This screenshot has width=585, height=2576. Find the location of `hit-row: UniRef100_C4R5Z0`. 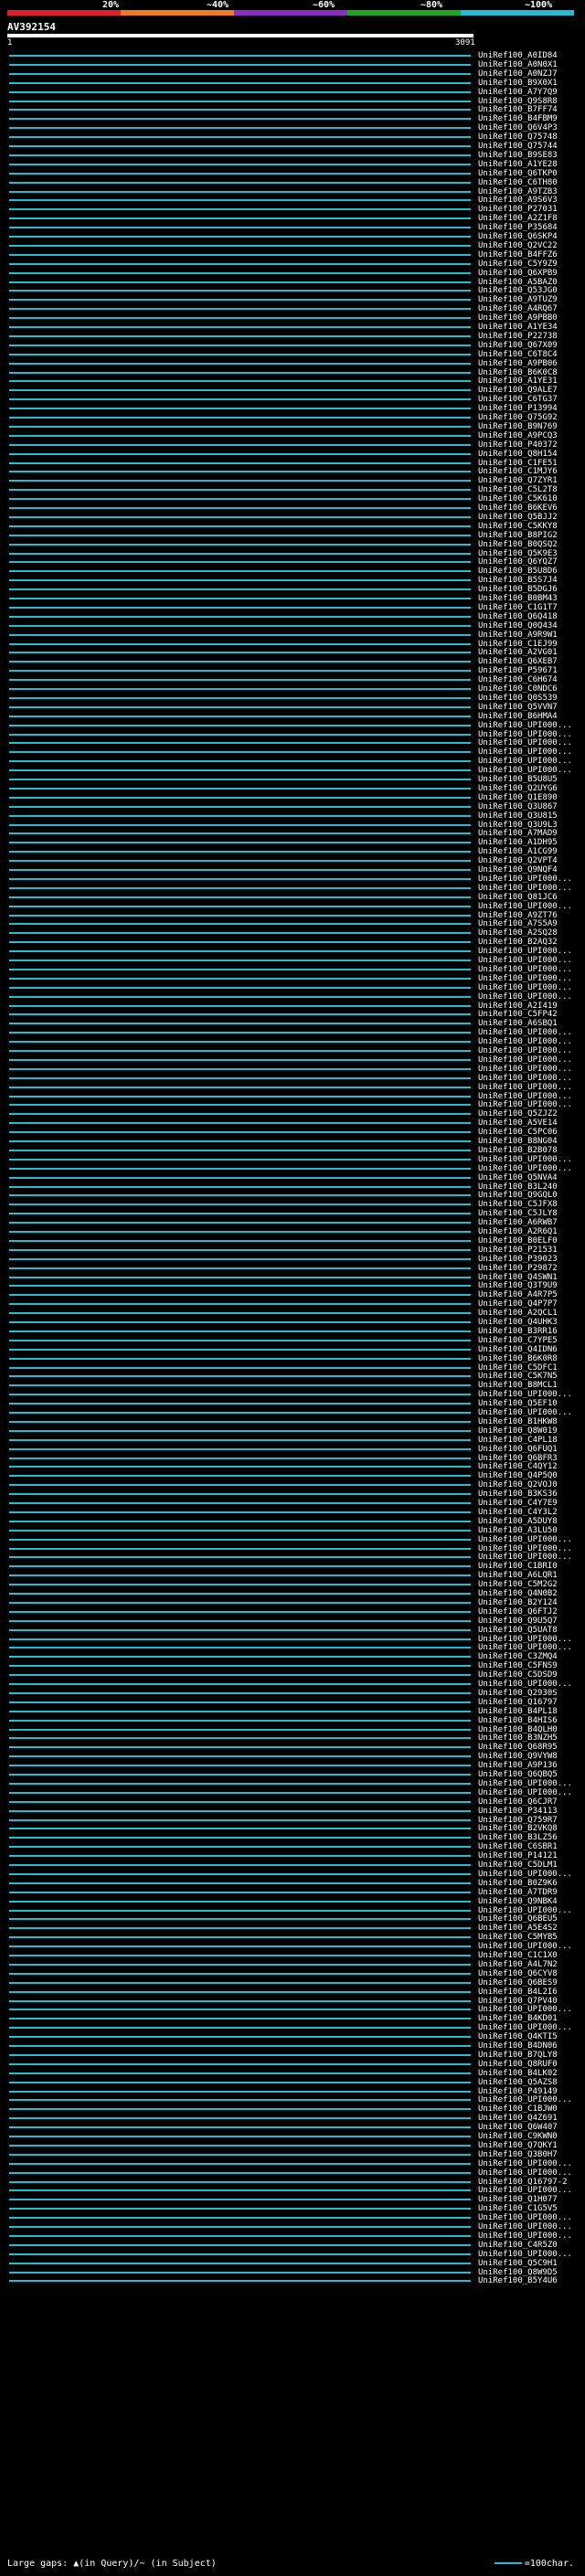

hit-row: UniRef100_C4R5Z0 is located at coordinates (293, 2245).